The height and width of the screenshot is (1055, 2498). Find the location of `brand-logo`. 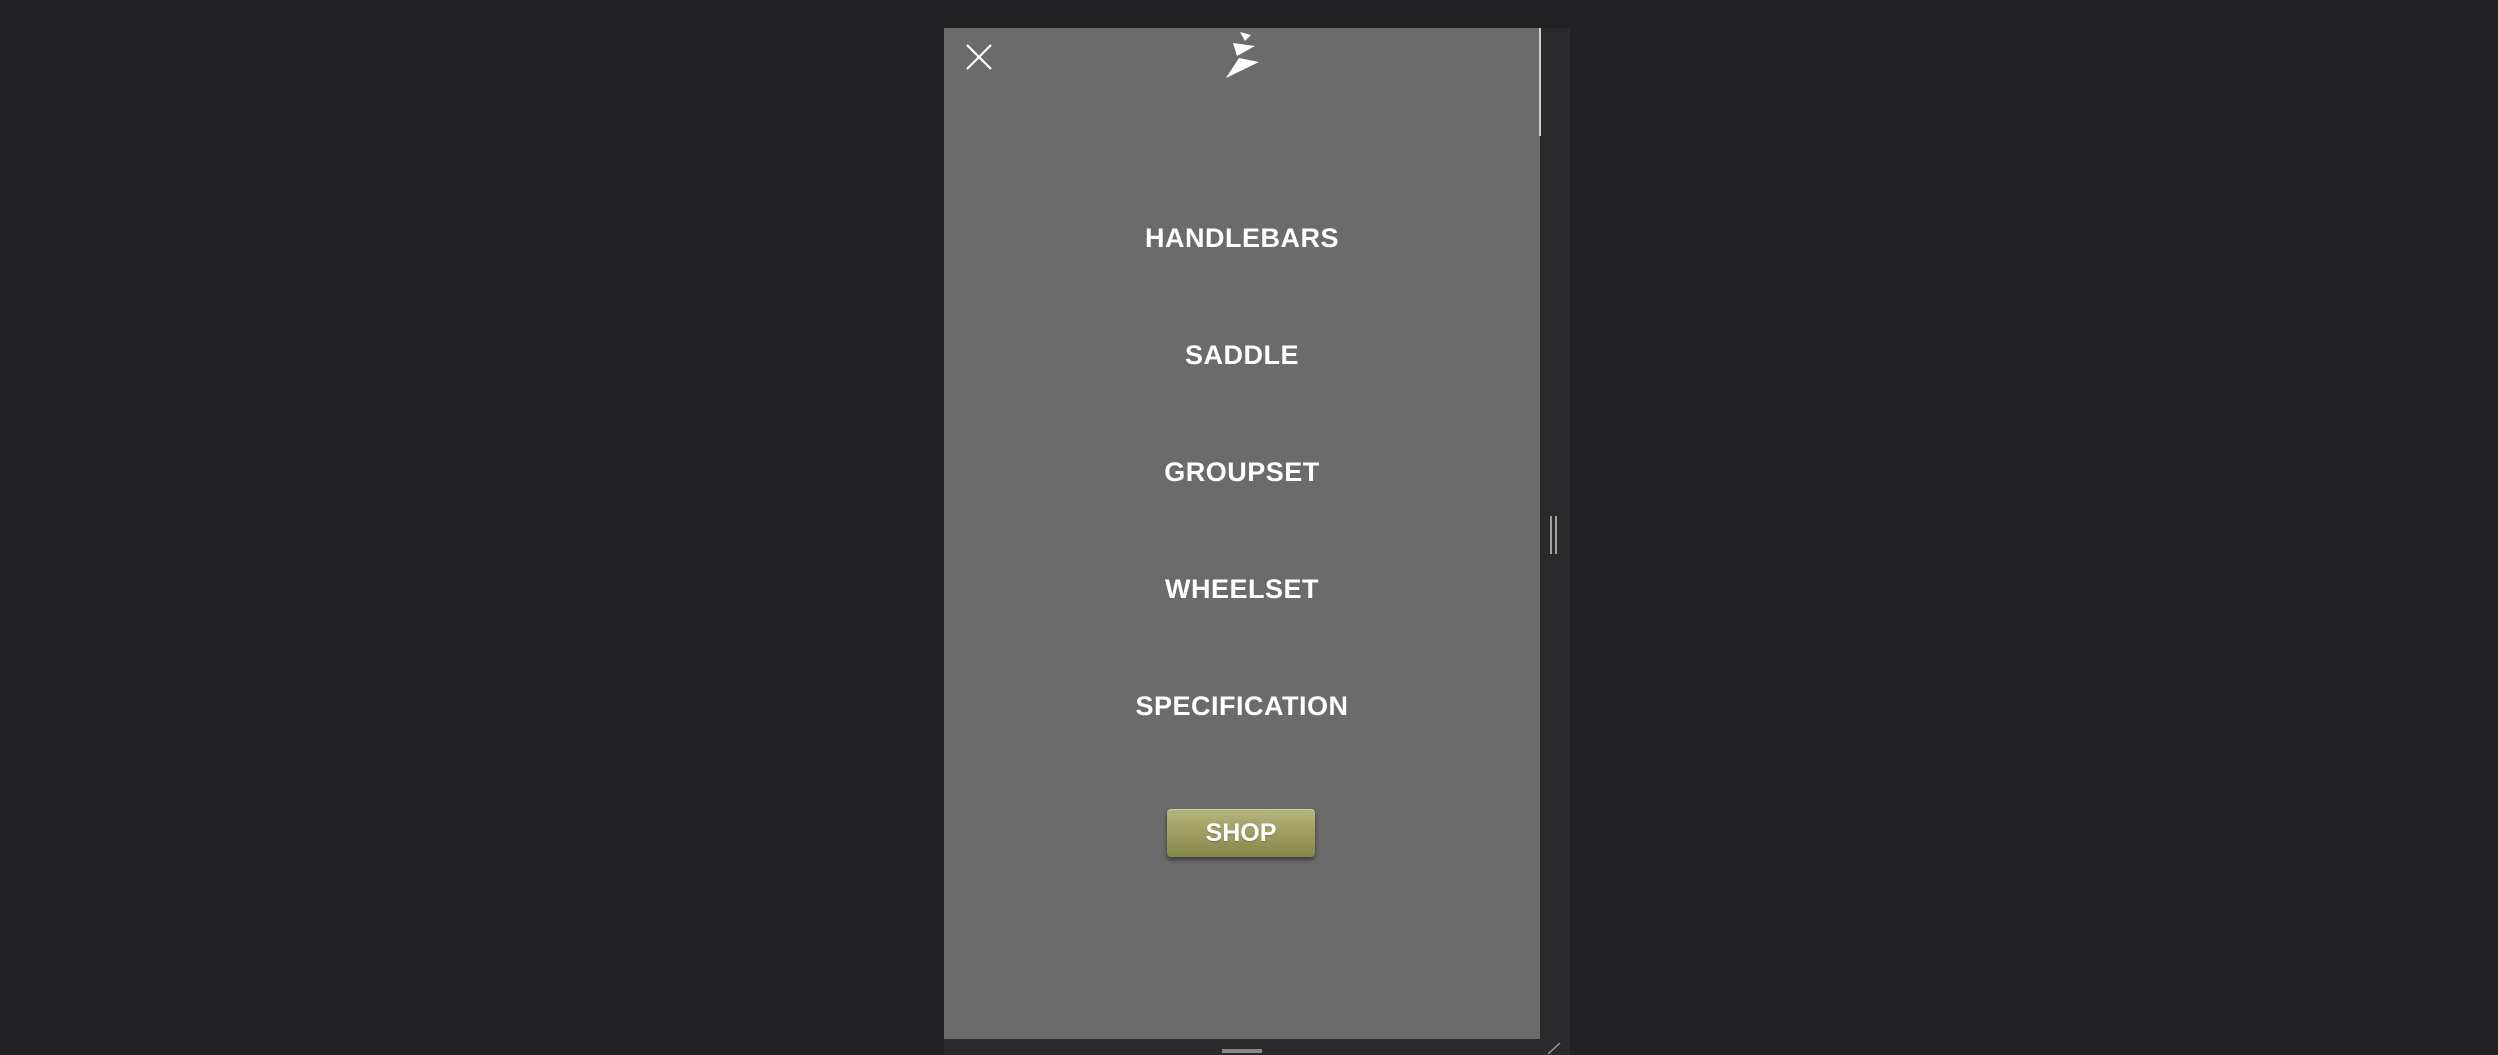

brand-logo is located at coordinates (1242, 56).